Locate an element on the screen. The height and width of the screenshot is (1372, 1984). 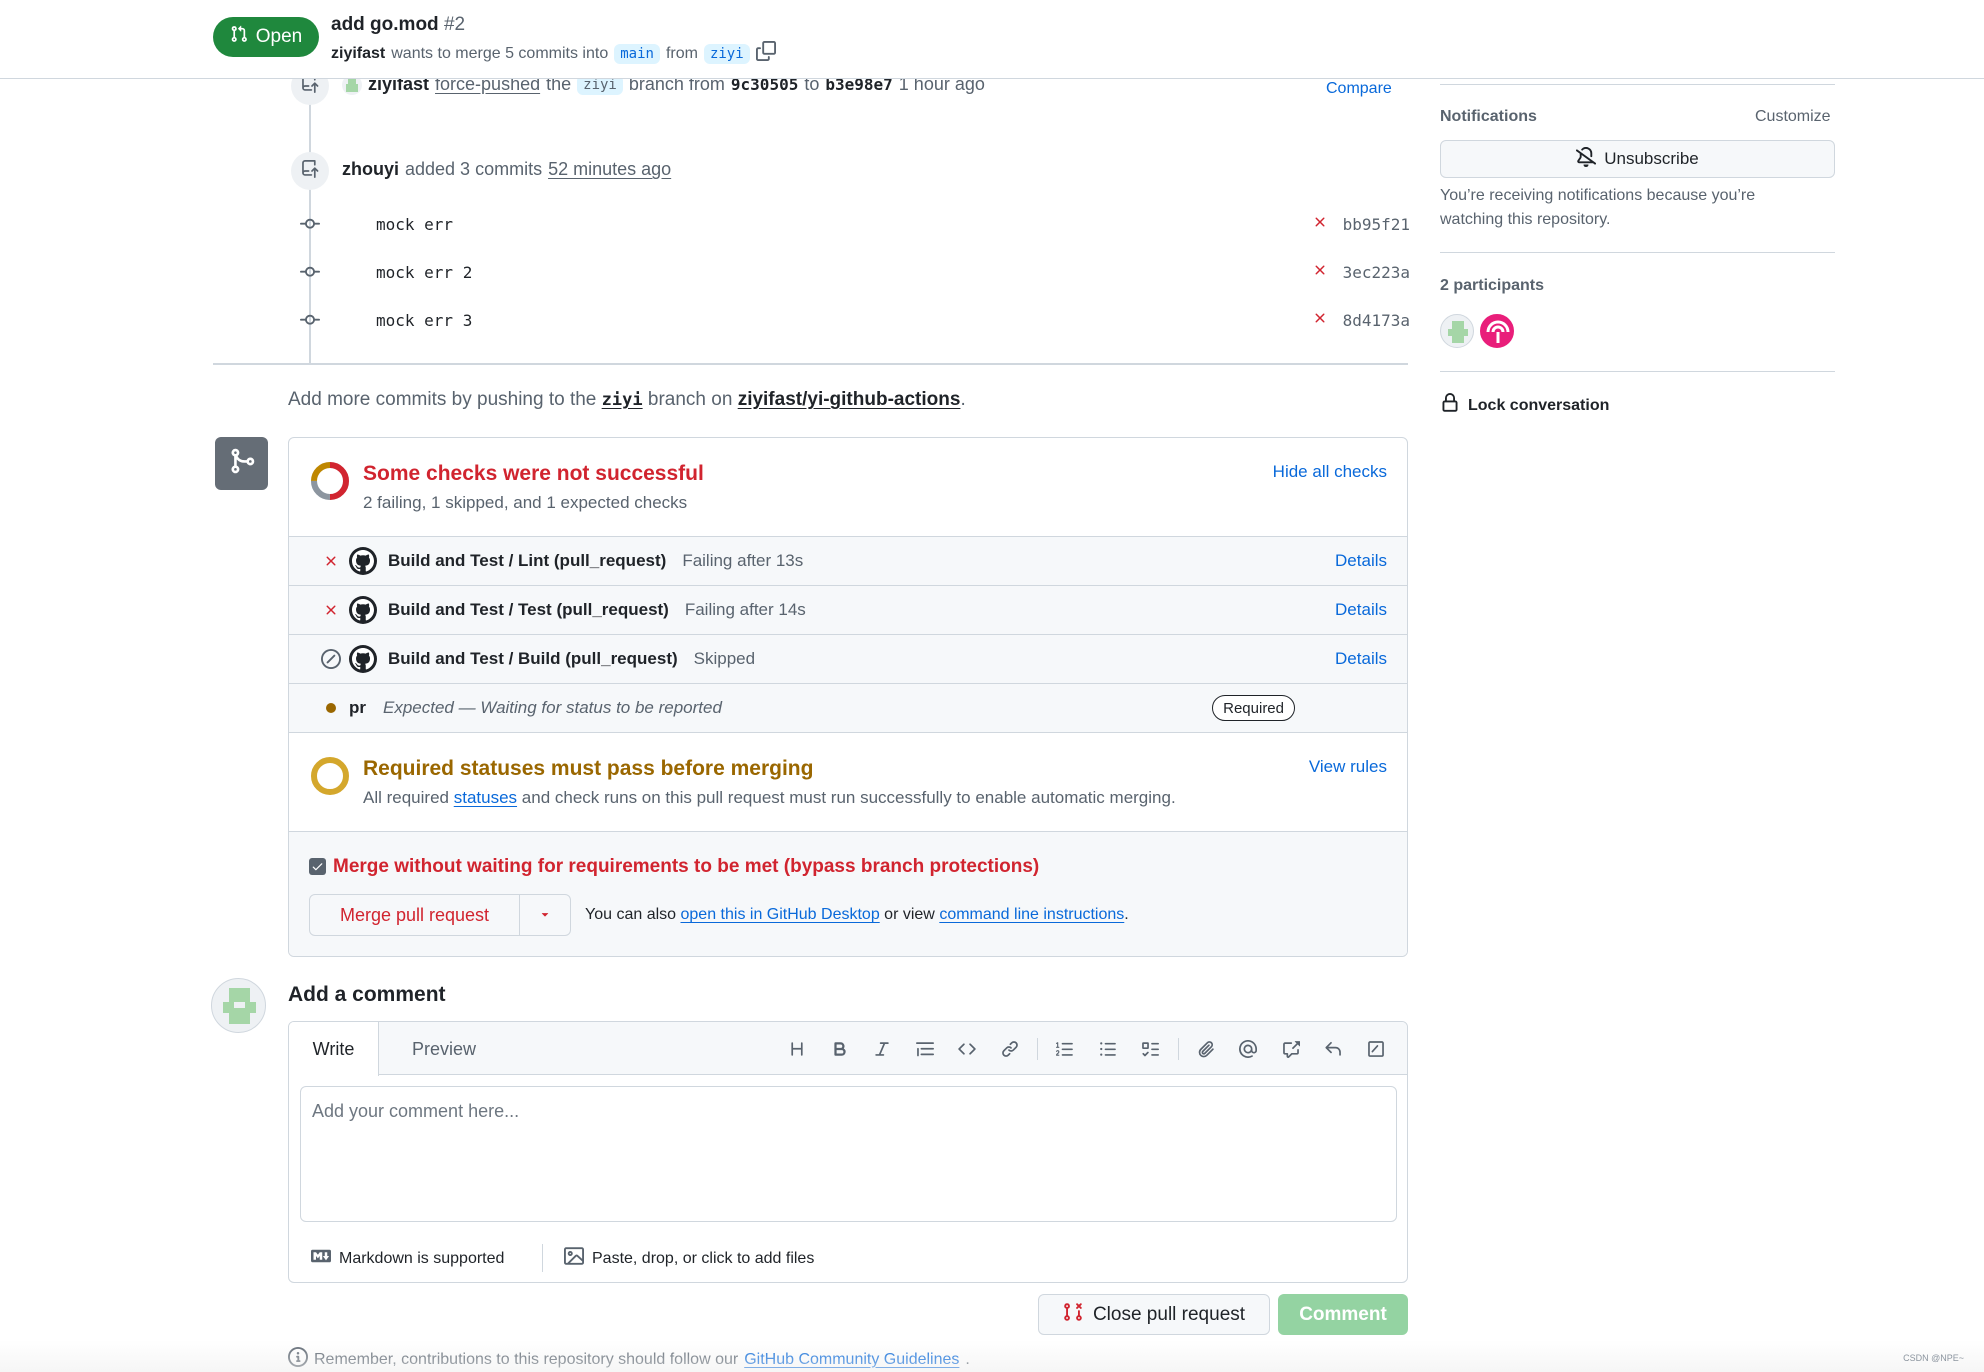
commit-row: mock err 3 8d4173a is located at coordinates (853, 320).